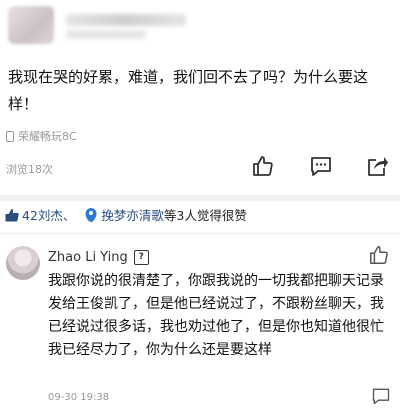 The image size is (400, 410). I want to click on user-badge-icon, so click(91, 214).